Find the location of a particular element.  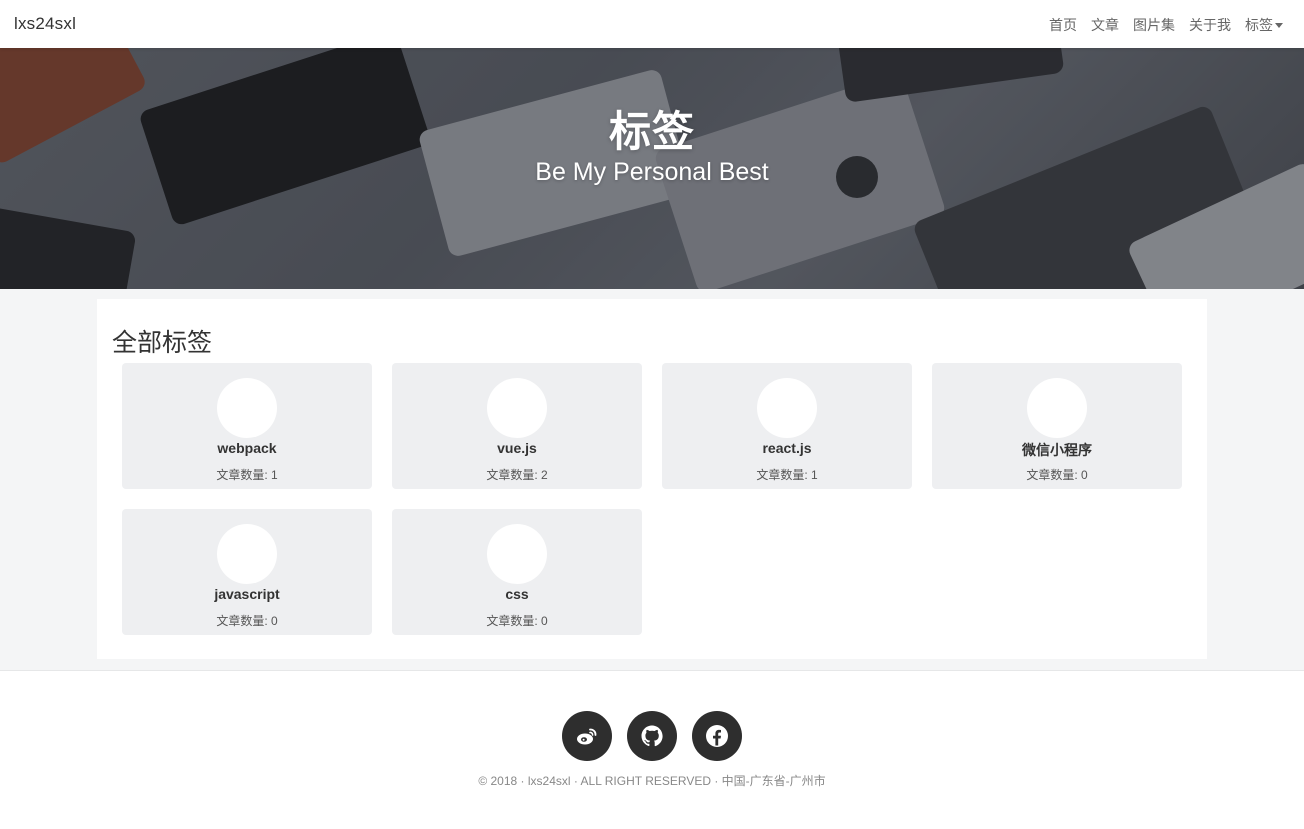

nav-tags-label: 标签 is located at coordinates (1259, 25).